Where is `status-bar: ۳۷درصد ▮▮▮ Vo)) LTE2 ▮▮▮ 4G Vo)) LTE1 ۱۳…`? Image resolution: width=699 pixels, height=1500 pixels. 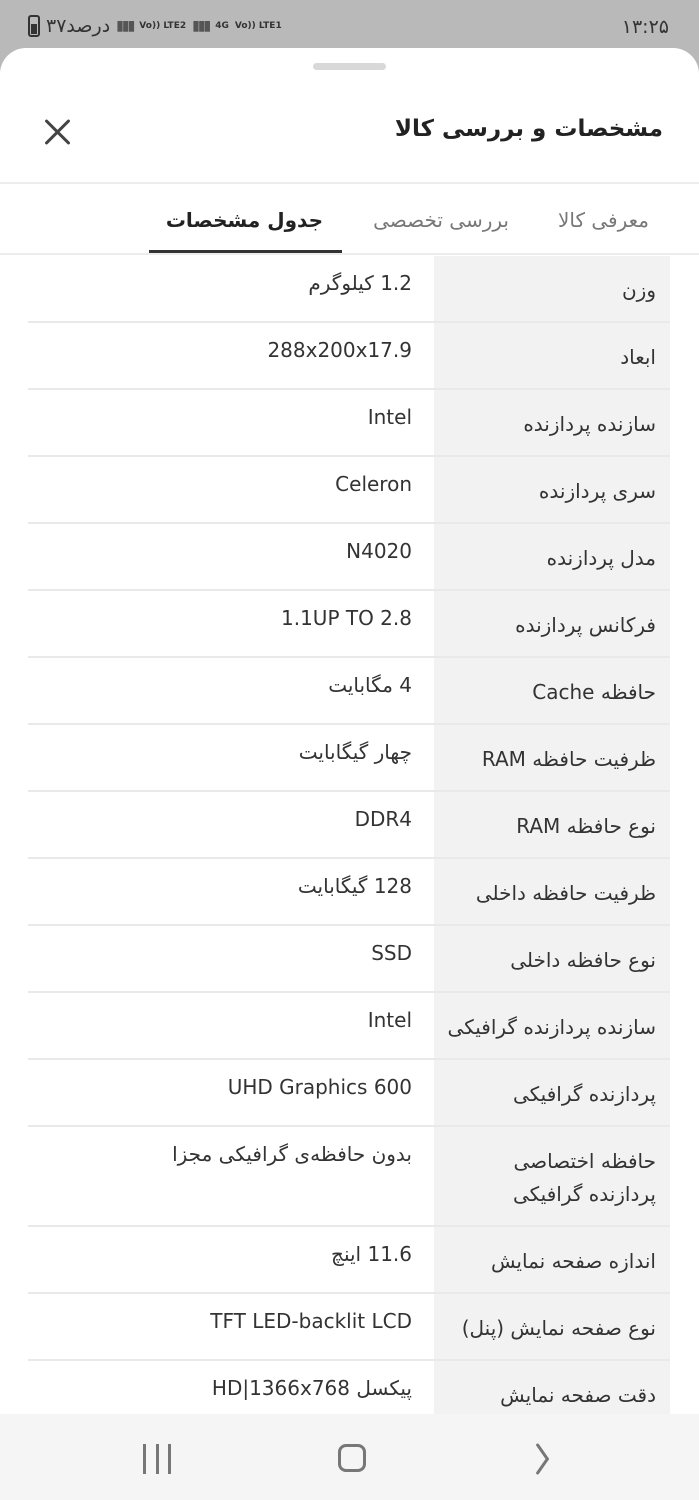
status-bar: ۳۷درصد ▮▮▮ Vo)) LTE2 ▮▮▮ 4G Vo)) LTE1 ۱۳… is located at coordinates (349, 26).